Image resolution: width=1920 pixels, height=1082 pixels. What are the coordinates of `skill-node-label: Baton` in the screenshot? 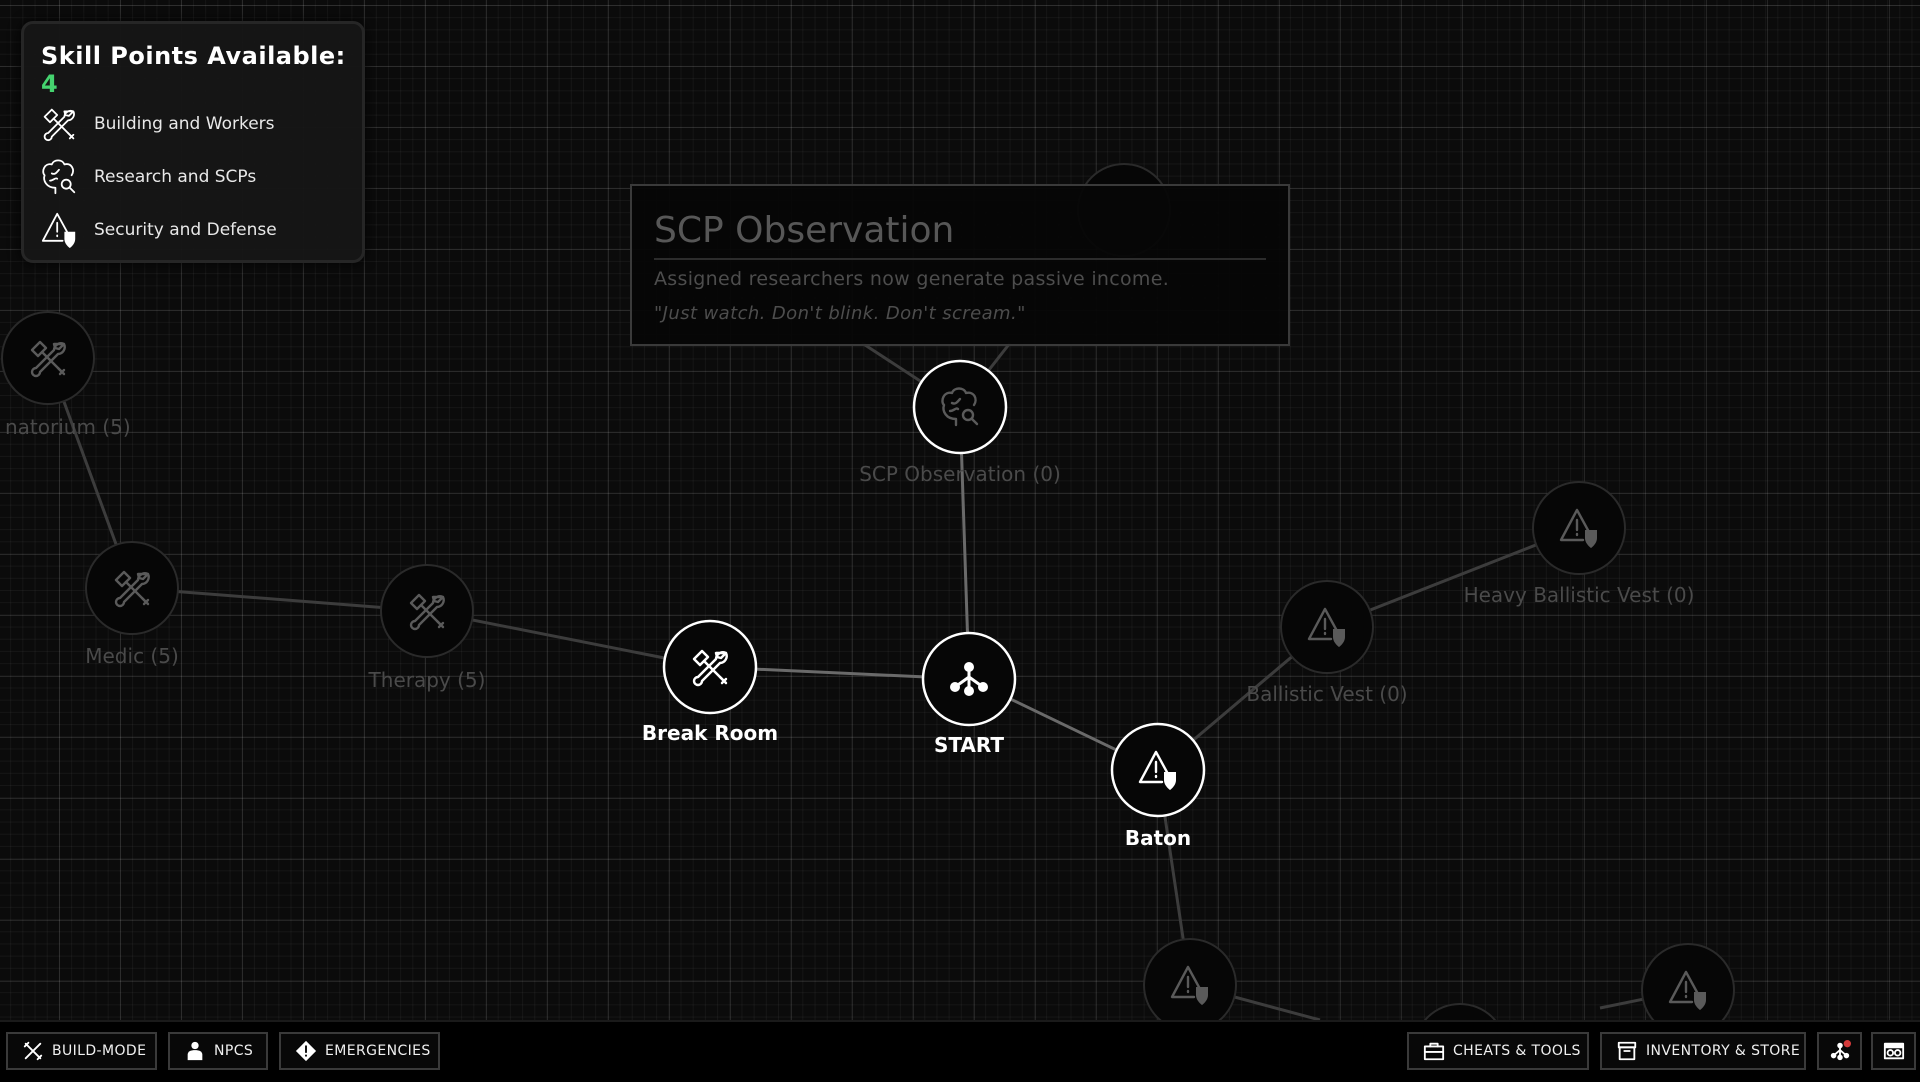 It's located at (1158, 838).